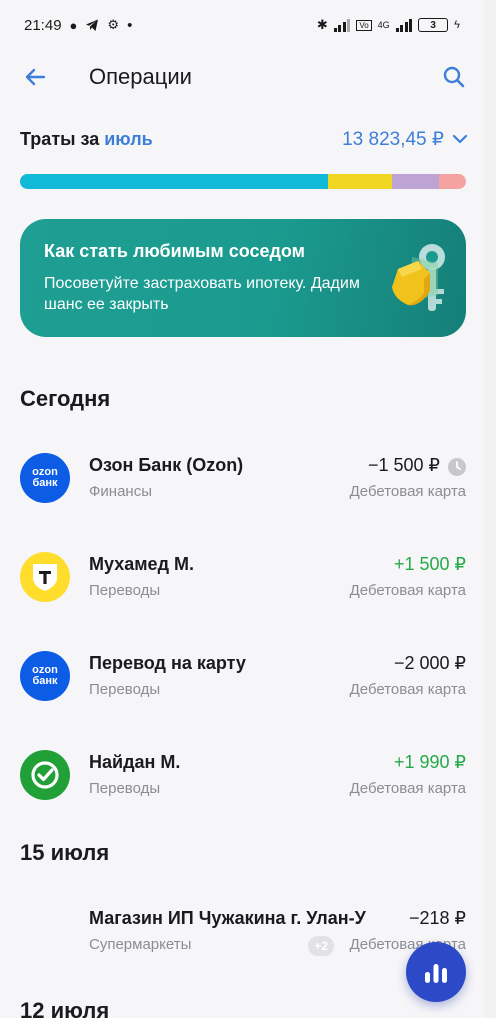  I want to click on spend-amount-toggle: 13 823,45 ₽, so click(405, 139).